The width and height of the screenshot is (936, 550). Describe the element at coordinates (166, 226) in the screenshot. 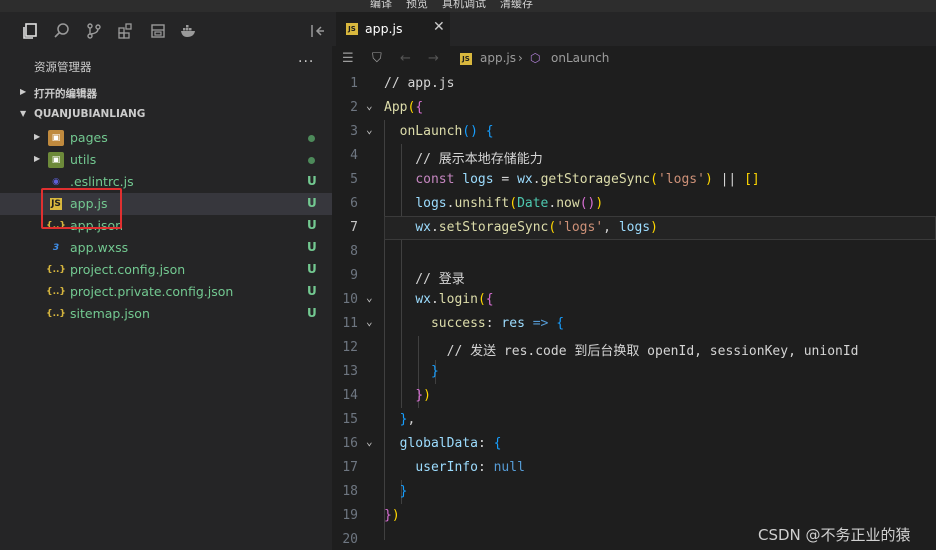

I see `tree-item-app-json: {..} app.json U` at that location.